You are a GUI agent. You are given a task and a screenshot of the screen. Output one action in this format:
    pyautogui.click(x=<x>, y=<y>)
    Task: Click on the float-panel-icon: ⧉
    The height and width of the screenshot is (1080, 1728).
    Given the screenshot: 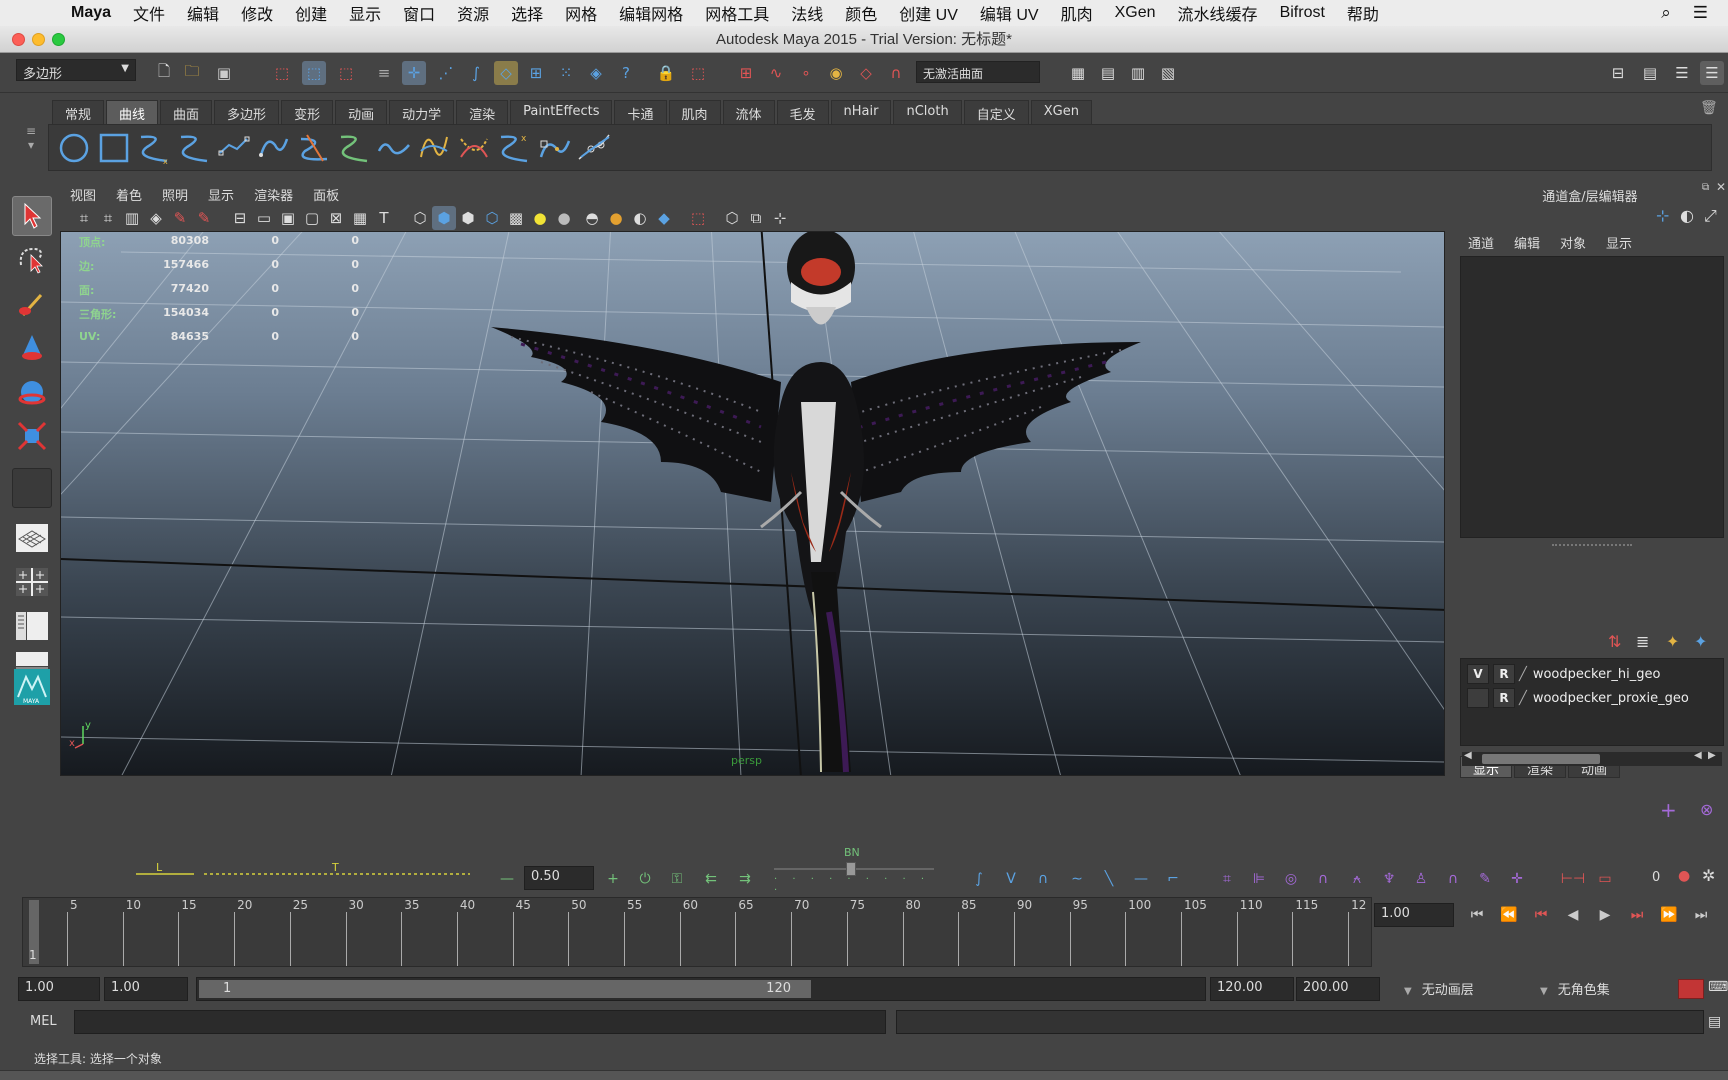 What is the action you would take?
    pyautogui.click(x=1705, y=187)
    